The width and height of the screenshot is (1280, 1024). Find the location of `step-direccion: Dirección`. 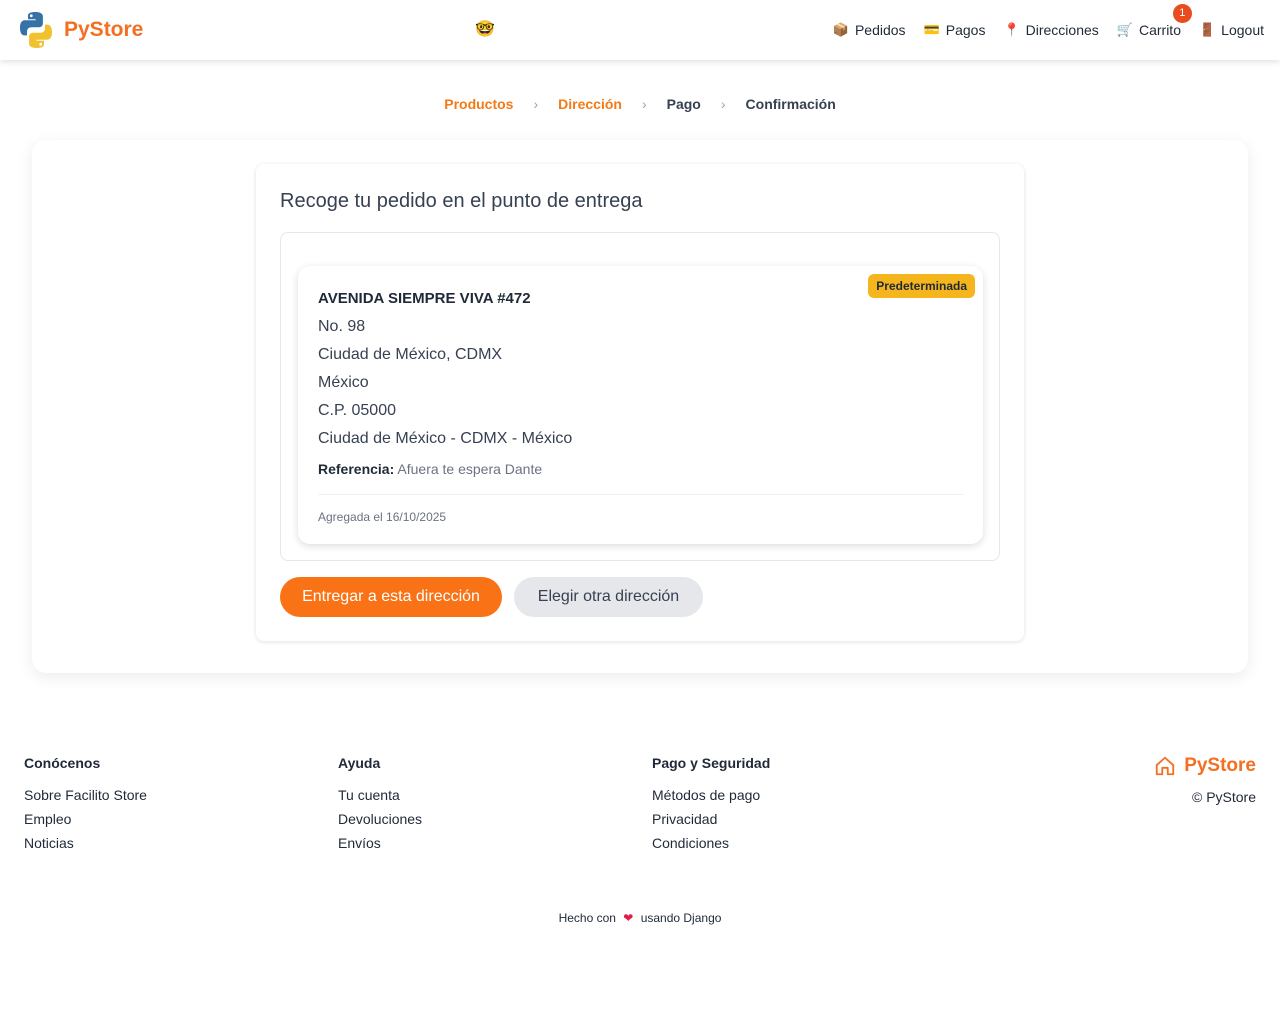

step-direccion: Dirección is located at coordinates (590, 104).